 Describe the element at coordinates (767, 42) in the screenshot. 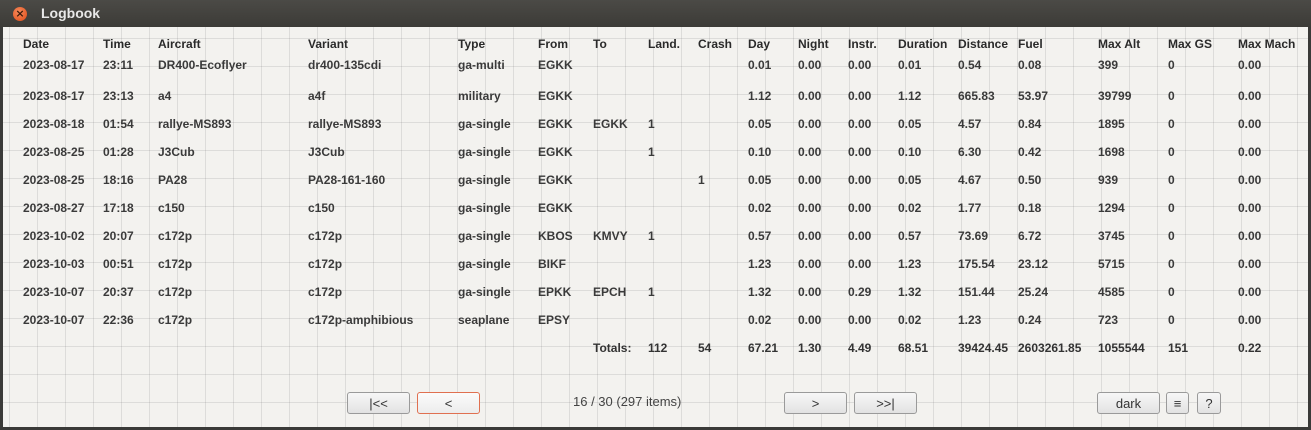

I see `column-header: Day` at that location.